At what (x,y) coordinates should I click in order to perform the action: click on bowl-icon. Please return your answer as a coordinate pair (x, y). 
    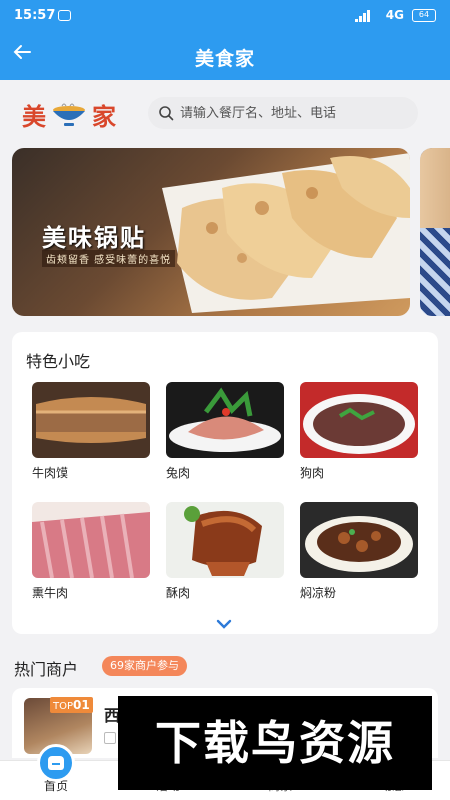
    Looking at the image, I should click on (69, 114).